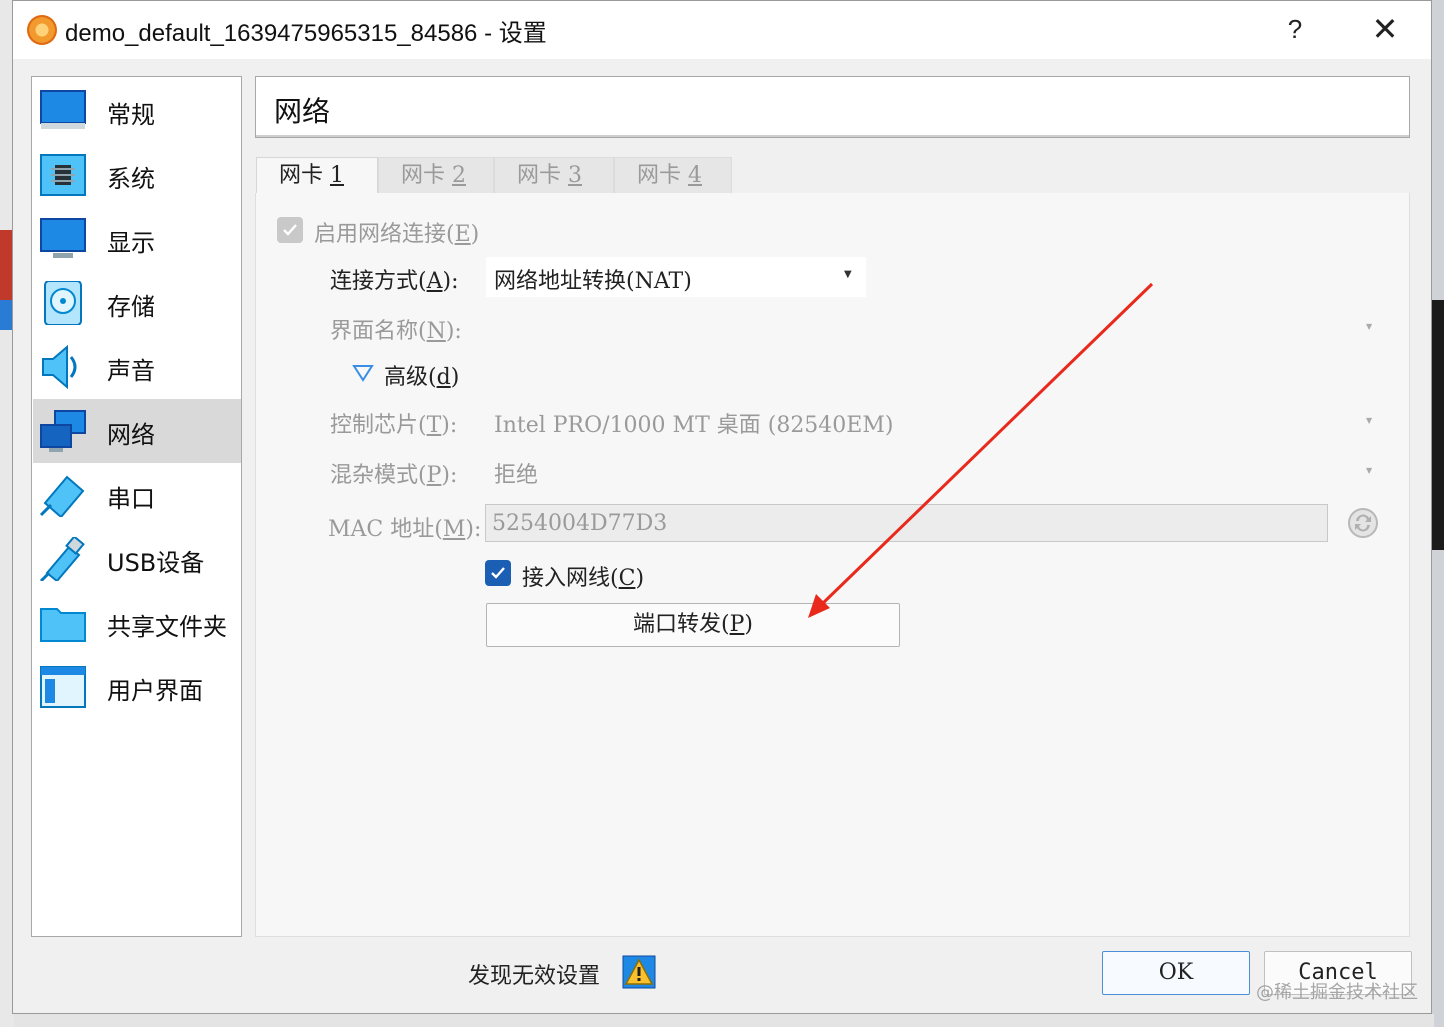  I want to click on sidebar-item-audio: 声音, so click(137, 367).